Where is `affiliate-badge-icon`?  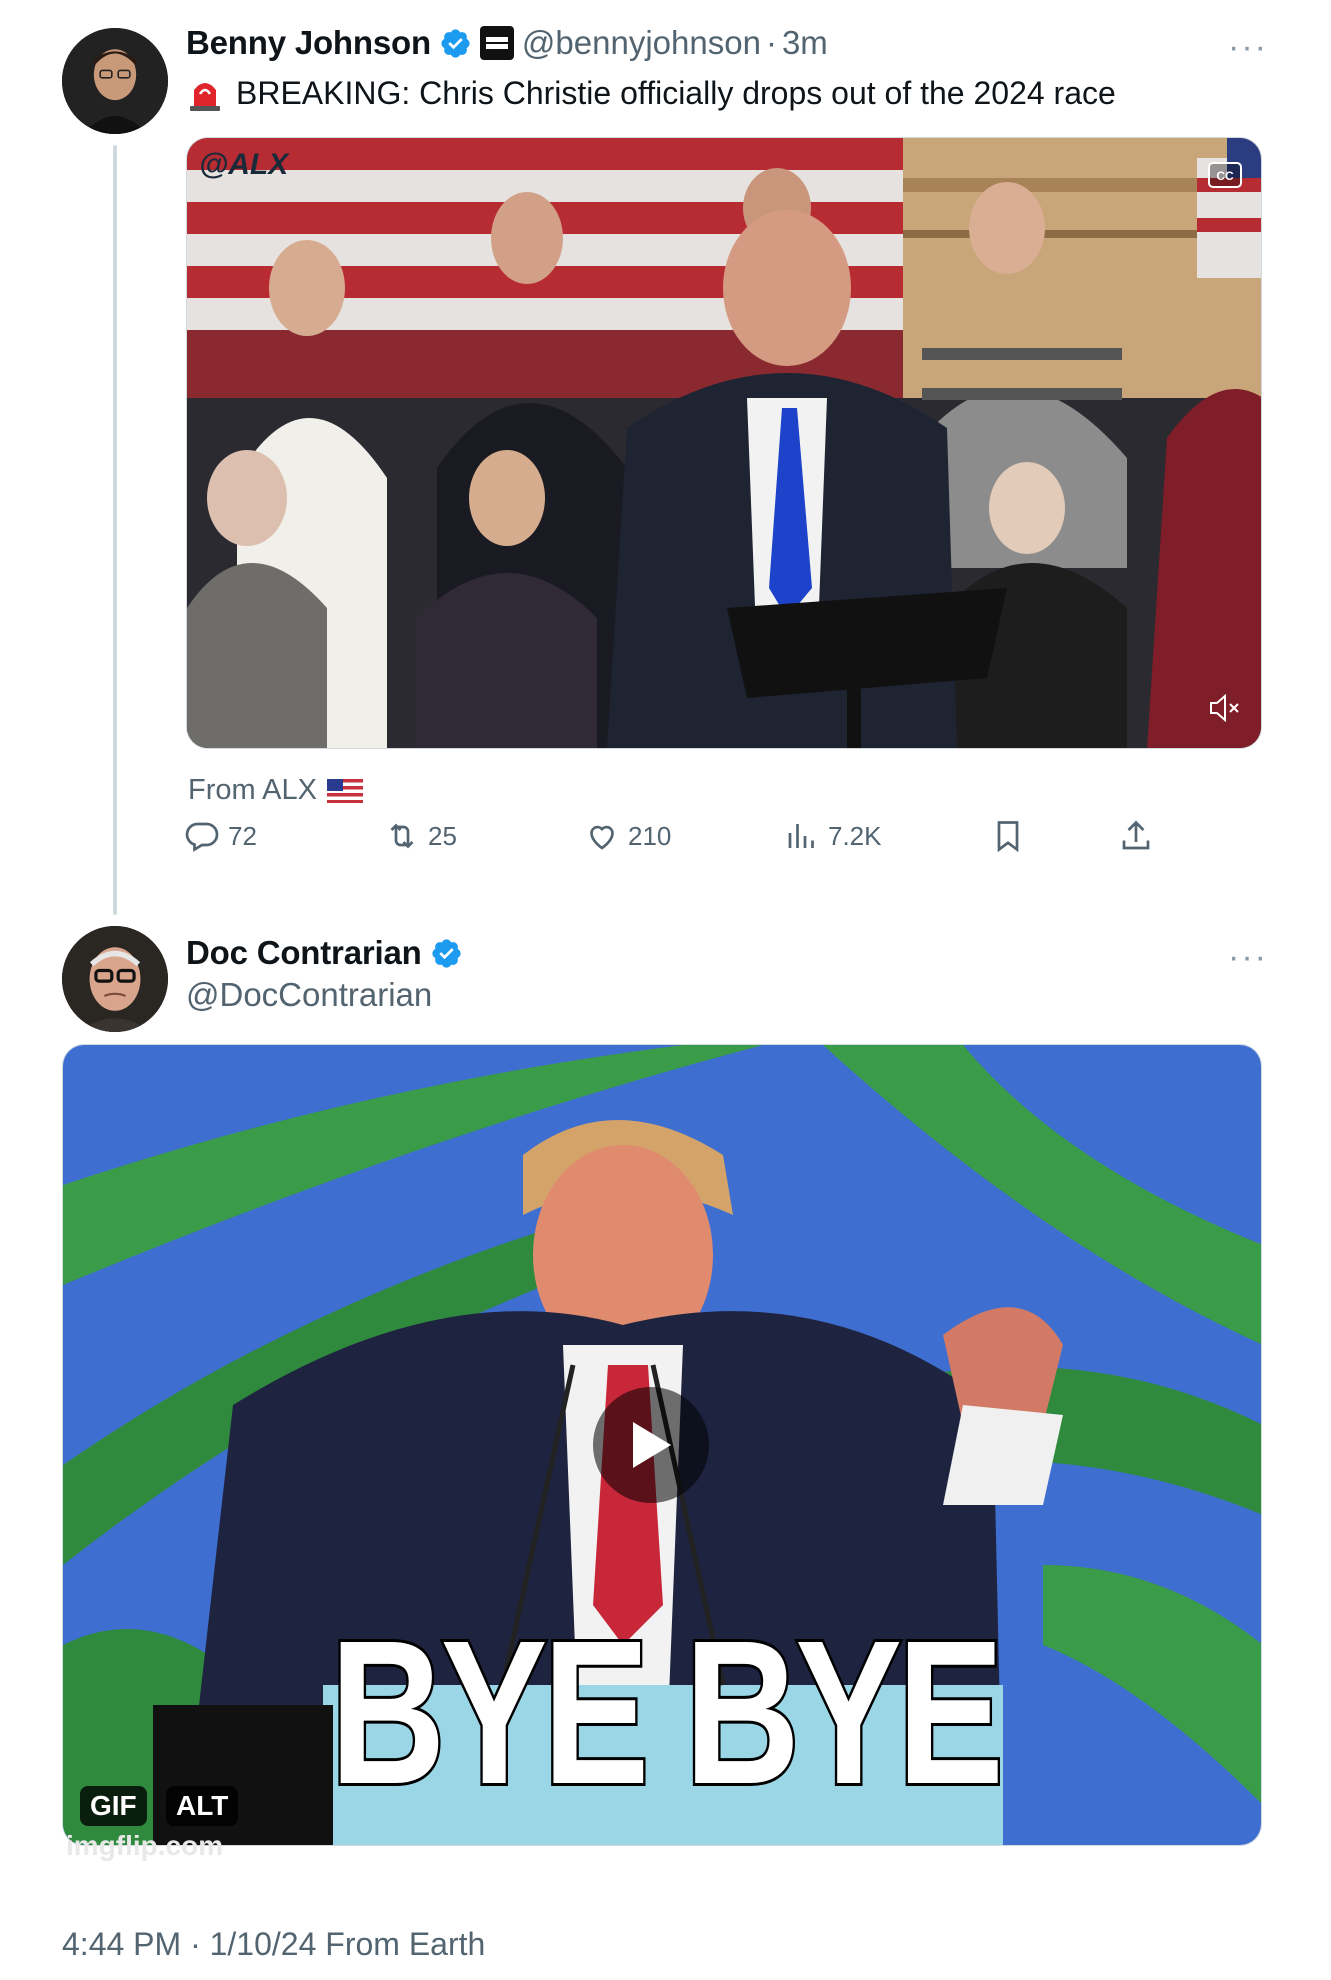
affiliate-badge-icon is located at coordinates (496, 43).